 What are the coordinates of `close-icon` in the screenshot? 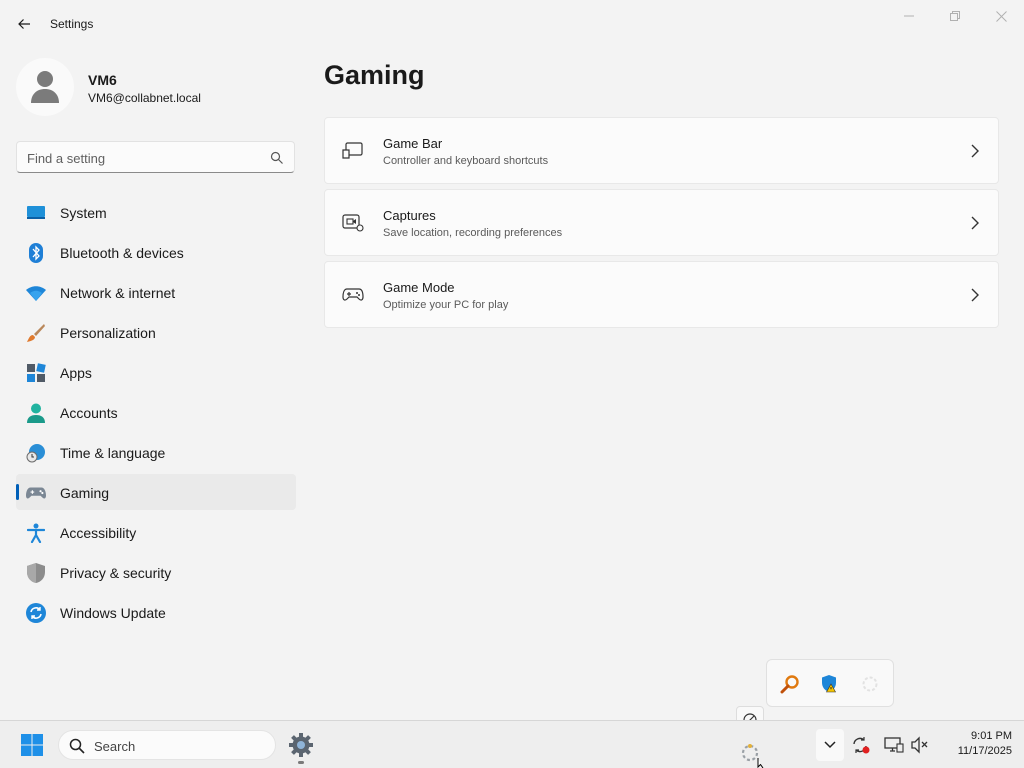 It's located at (1001, 16).